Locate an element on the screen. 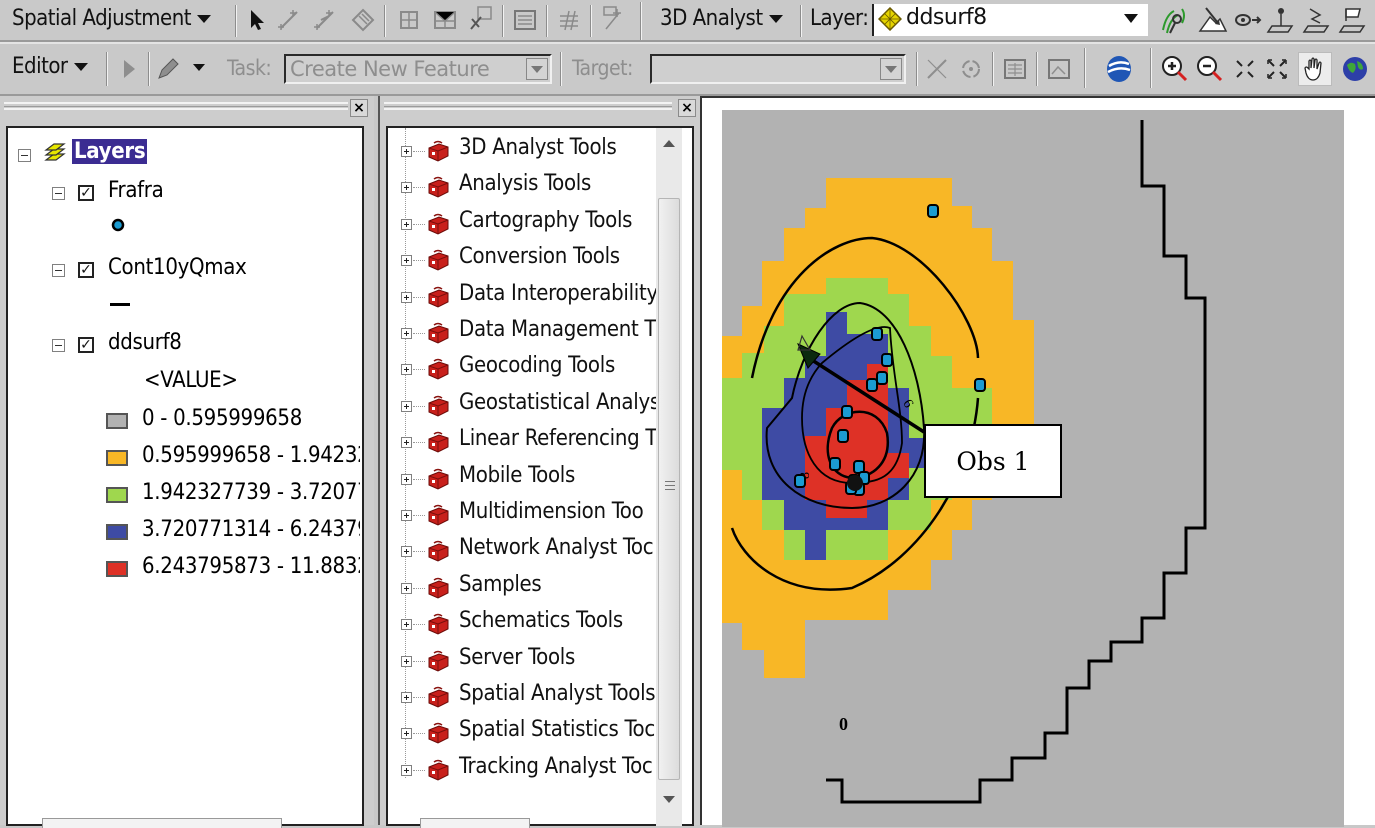 Image resolution: width=1375 pixels, height=828 pixels. zoom-in-icon is located at coordinates (1175, 69).